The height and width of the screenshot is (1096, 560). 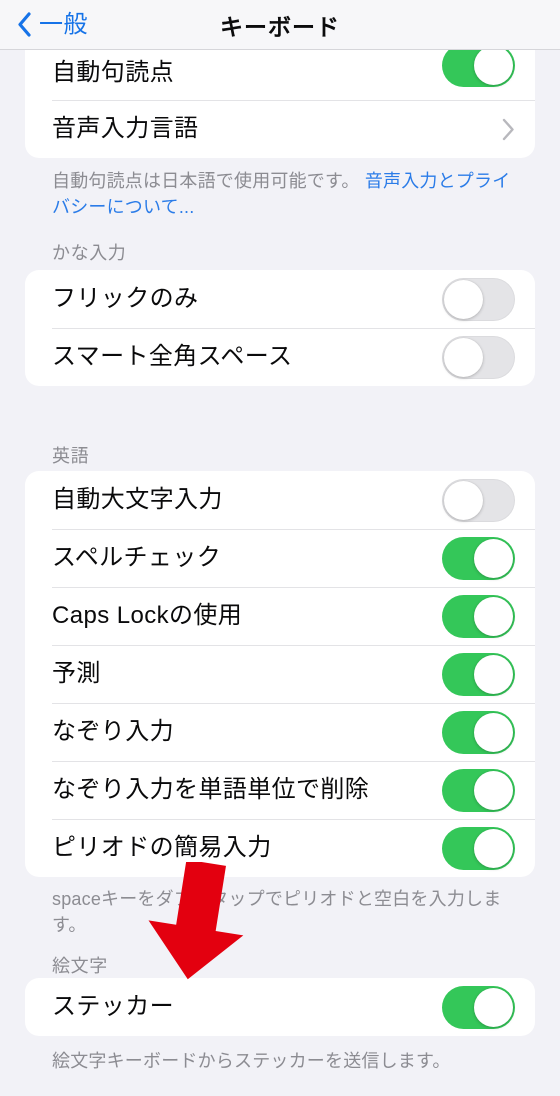 I want to click on footer-emoji: 絵文字キーボードからステッカーを送信します。, so click(x=287, y=1061).